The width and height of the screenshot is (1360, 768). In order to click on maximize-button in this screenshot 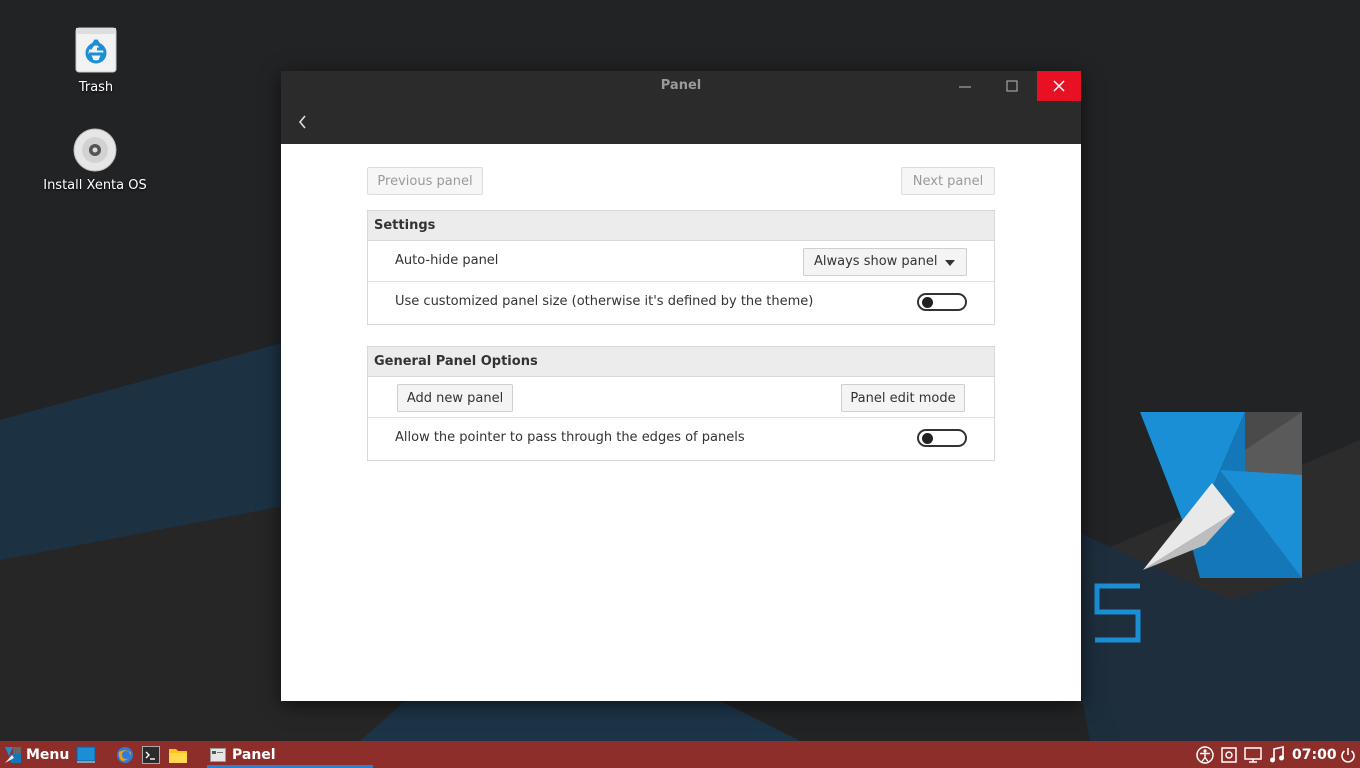, I will do `click(1012, 86)`.